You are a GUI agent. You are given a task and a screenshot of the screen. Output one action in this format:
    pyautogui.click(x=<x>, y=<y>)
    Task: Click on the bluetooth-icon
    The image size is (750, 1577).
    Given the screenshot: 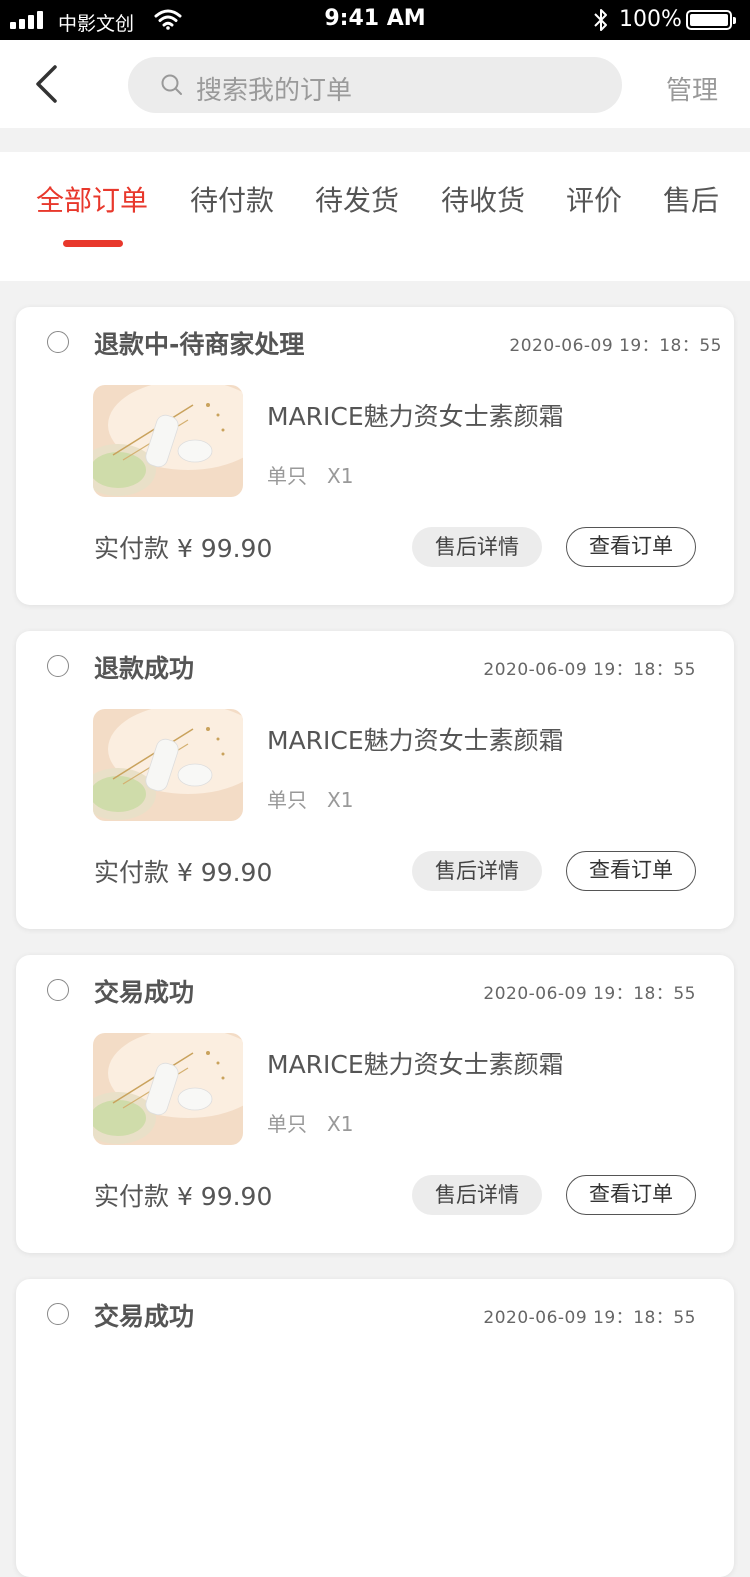 What is the action you would take?
    pyautogui.click(x=600, y=20)
    